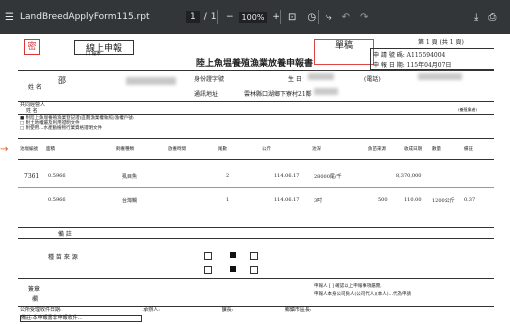 Image resolution: width=510 pixels, height=324 pixels. I want to click on contact-value: 雲林縣口湖鄉下寮村21鄰, so click(278, 94).